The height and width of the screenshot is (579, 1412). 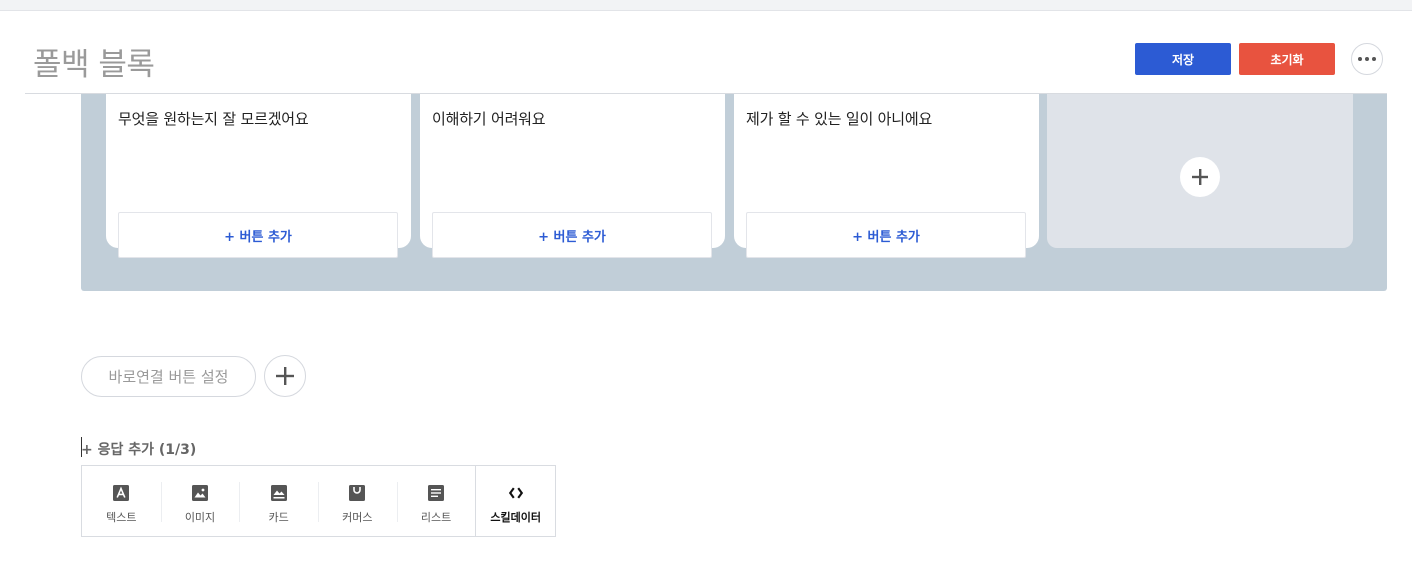 I want to click on response-type-card: 카드, so click(x=278, y=501).